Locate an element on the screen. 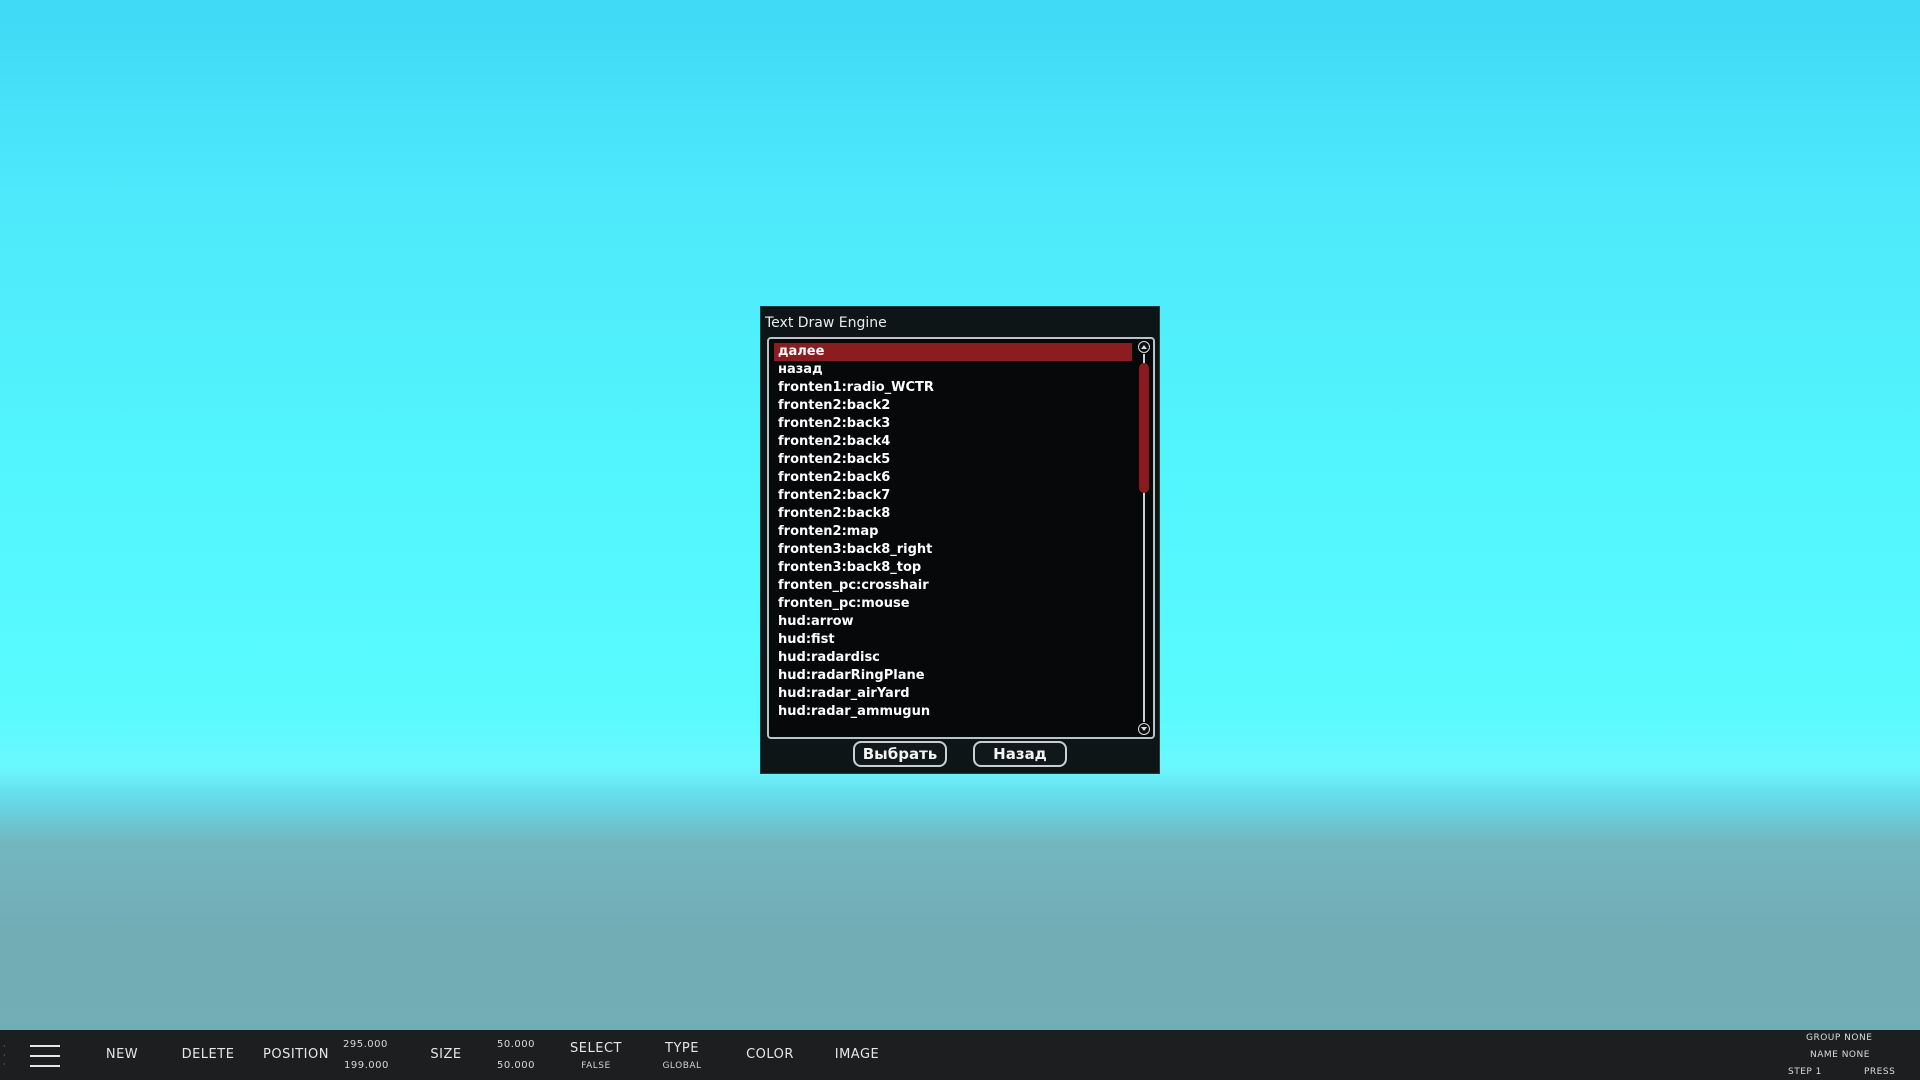  position-y-value: 199.000 is located at coordinates (366, 1065).